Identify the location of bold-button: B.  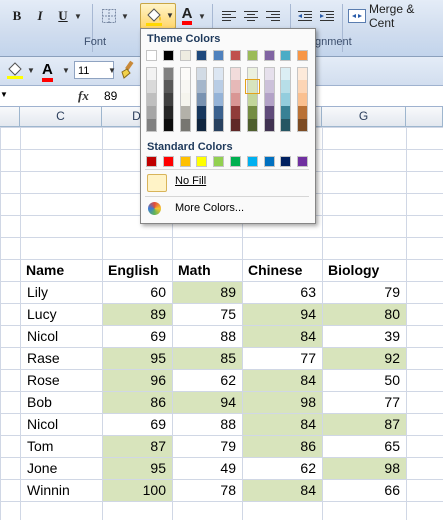
(17, 16).